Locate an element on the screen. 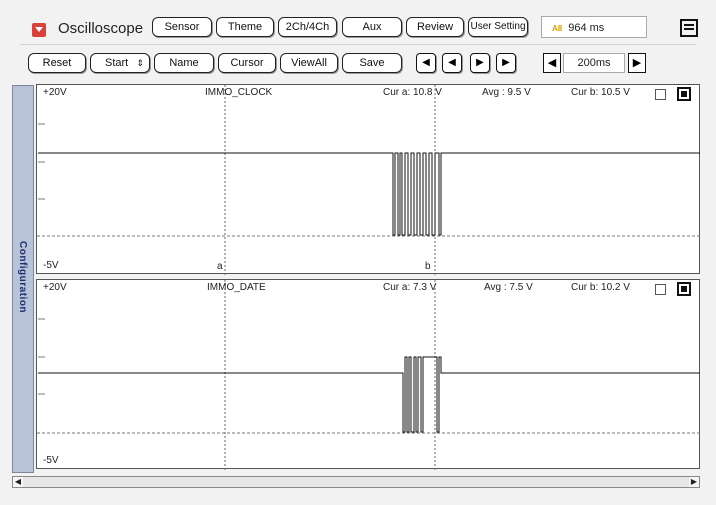 This screenshot has width=716, height=505. scroll-left-icon: ◀ is located at coordinates (18, 482).